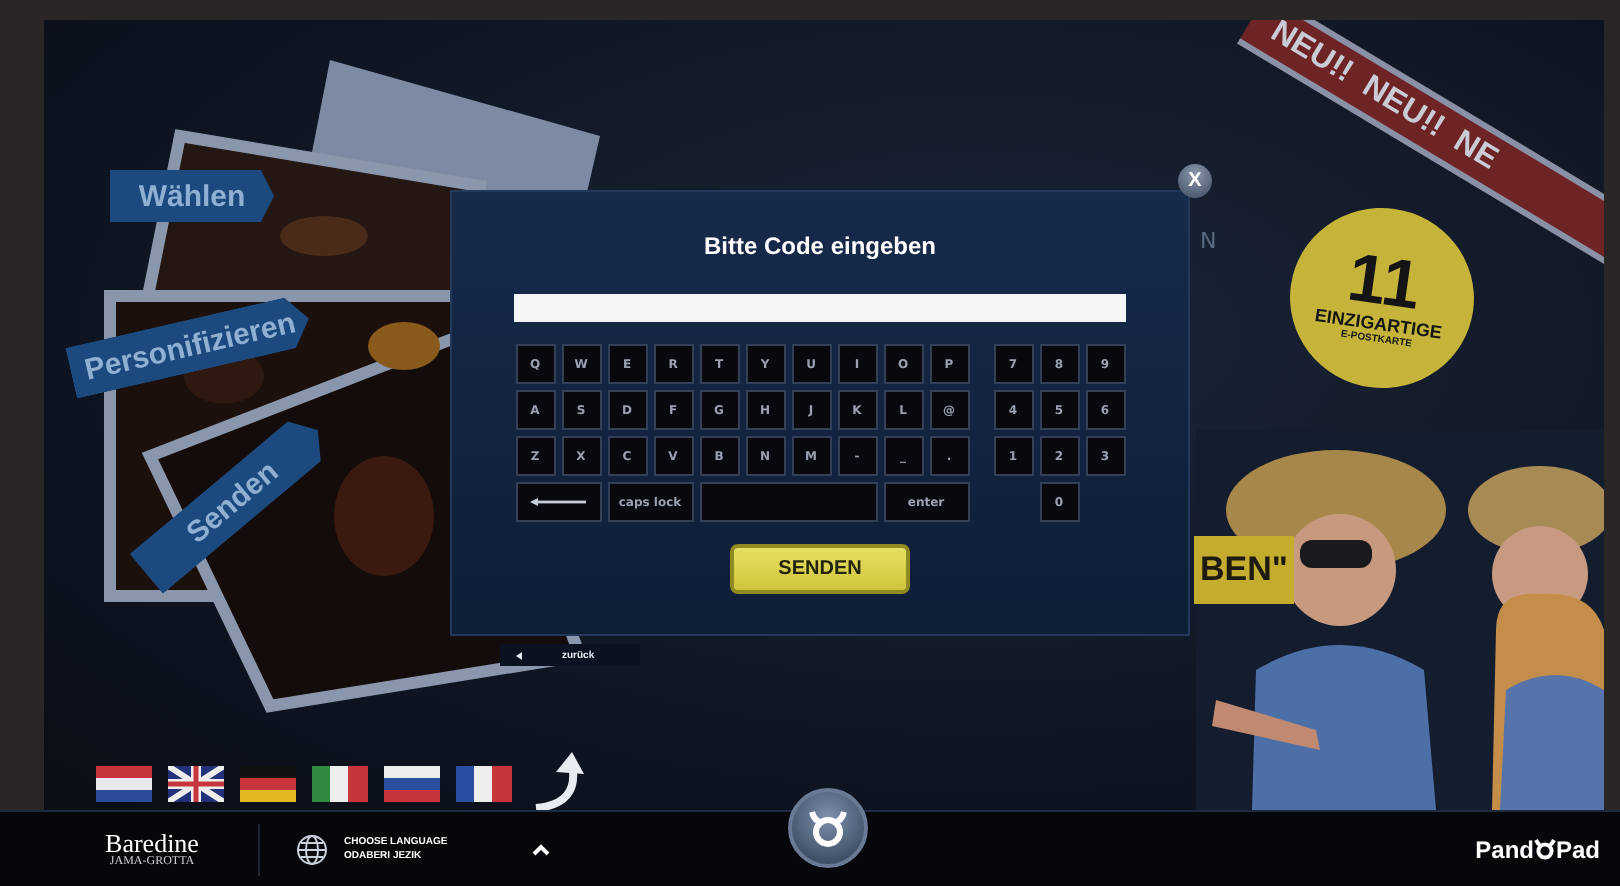  What do you see at coordinates (1208, 241) in the screenshot?
I see `background-text: N` at bounding box center [1208, 241].